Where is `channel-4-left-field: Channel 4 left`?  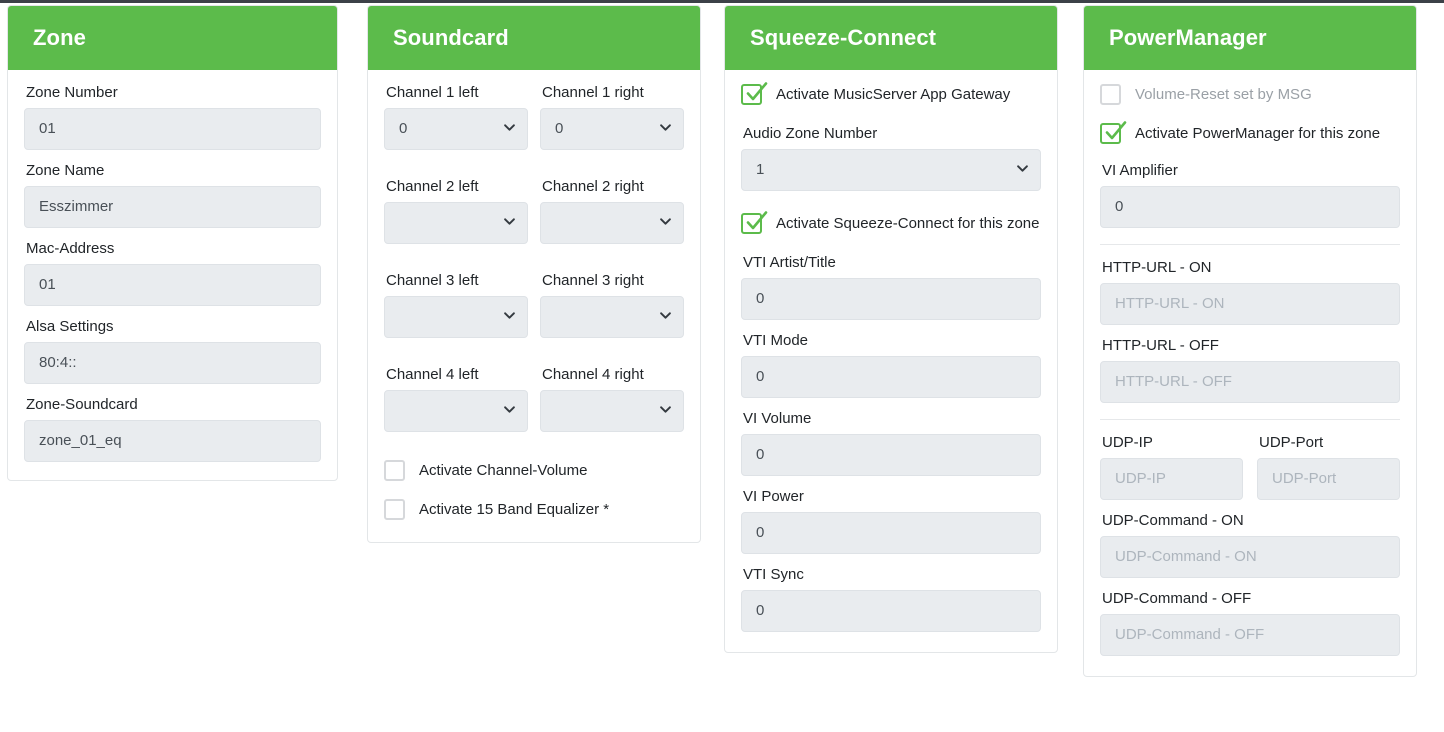
channel-4-left-field: Channel 4 left is located at coordinates (456, 399).